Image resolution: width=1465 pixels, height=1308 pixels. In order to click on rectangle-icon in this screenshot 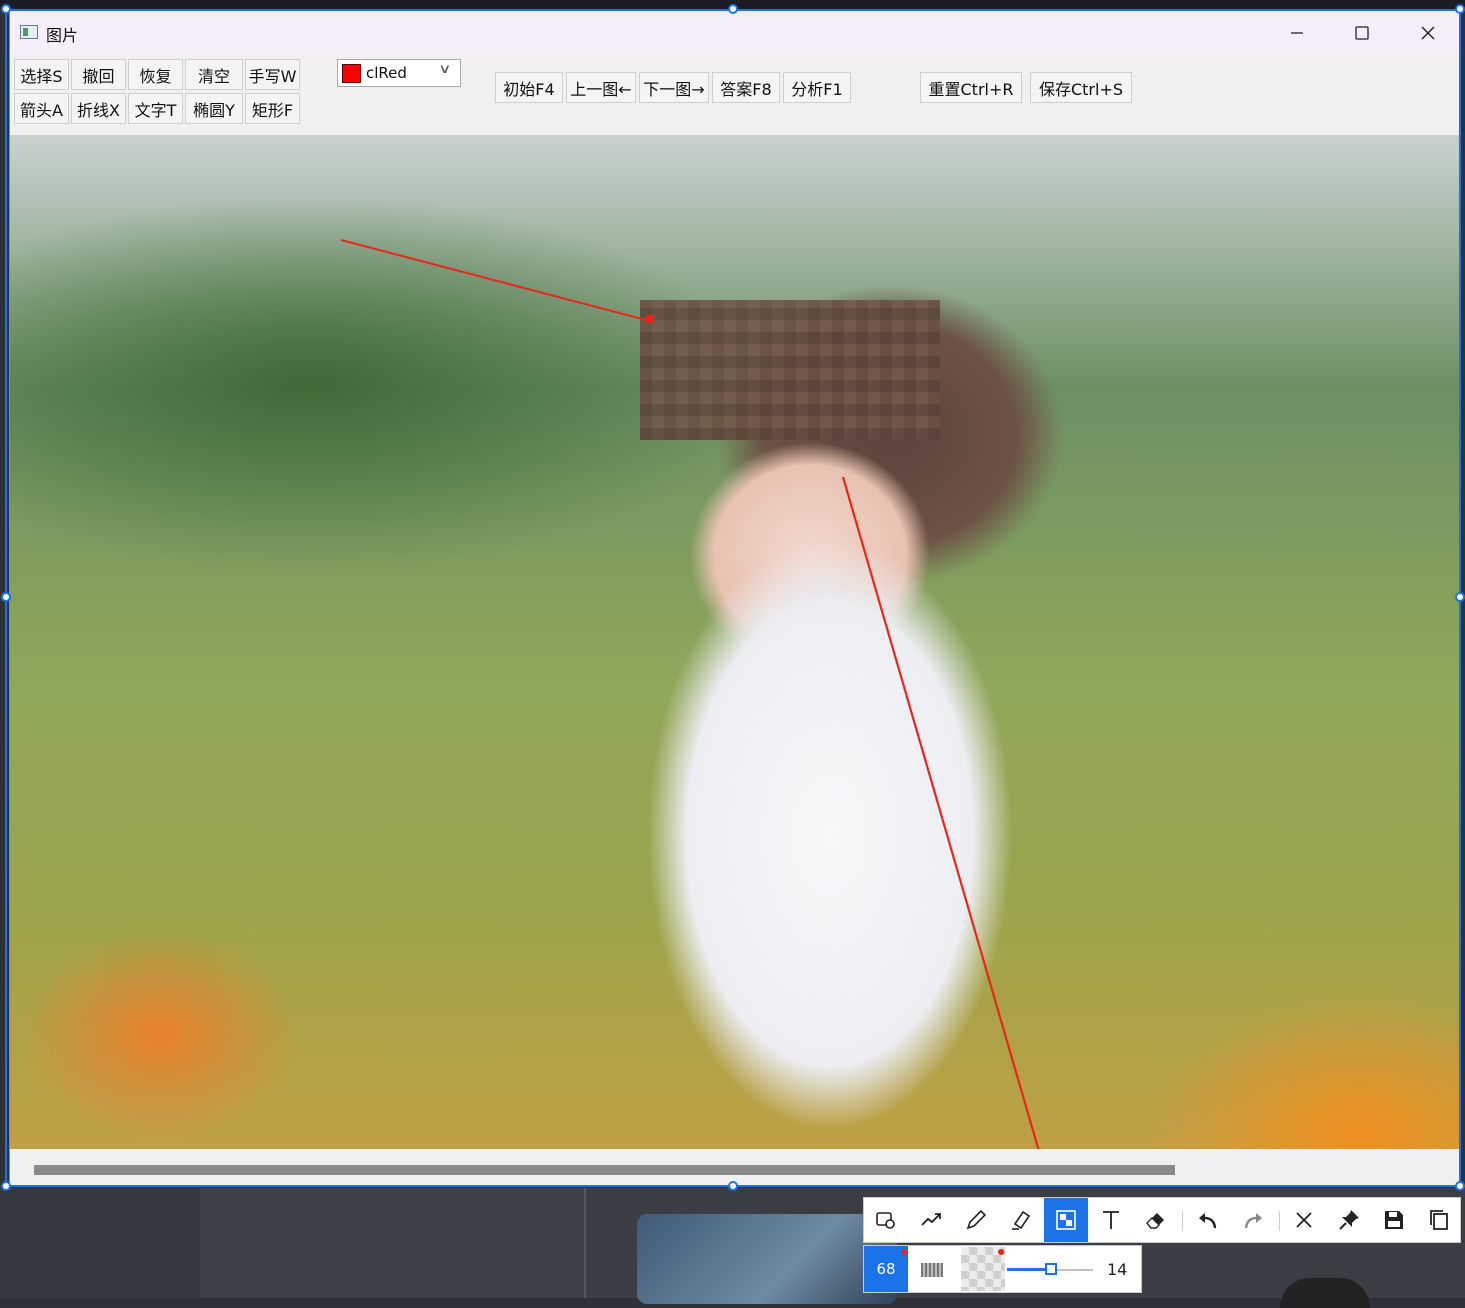, I will do `click(885, 1220)`.